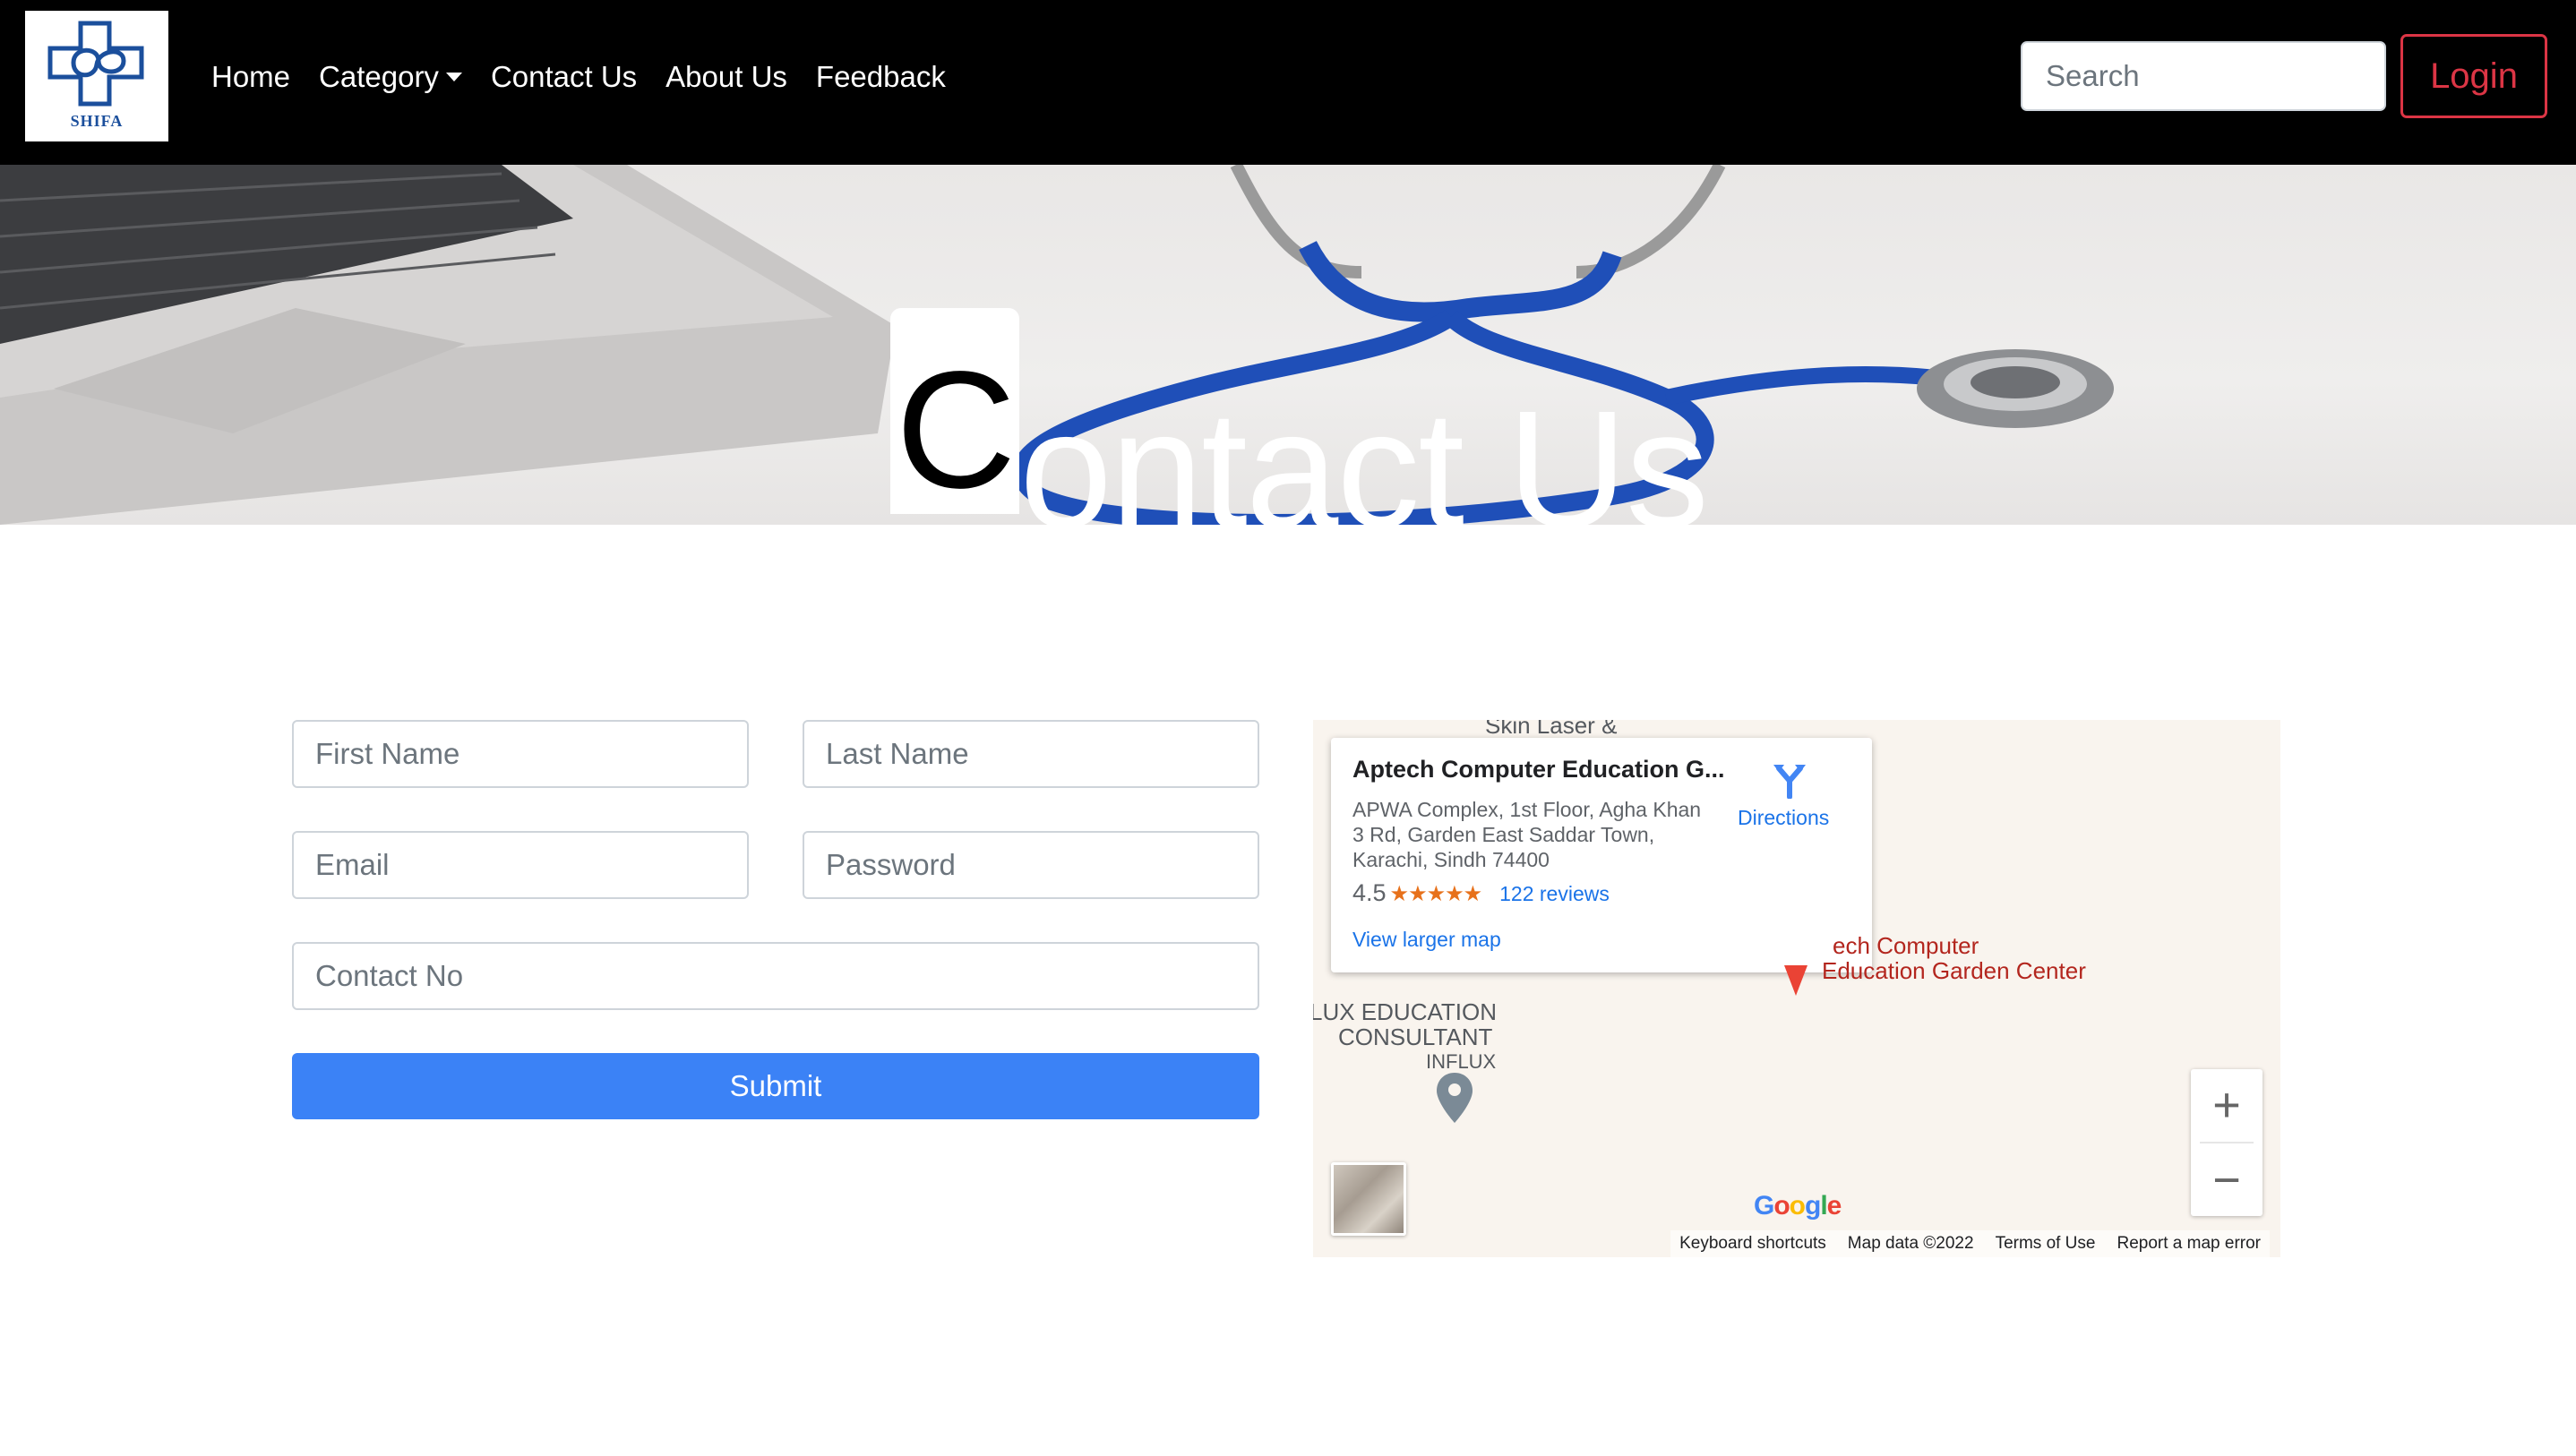 This screenshot has width=2576, height=1456. What do you see at coordinates (1031, 754) in the screenshot?
I see `last-name-field` at bounding box center [1031, 754].